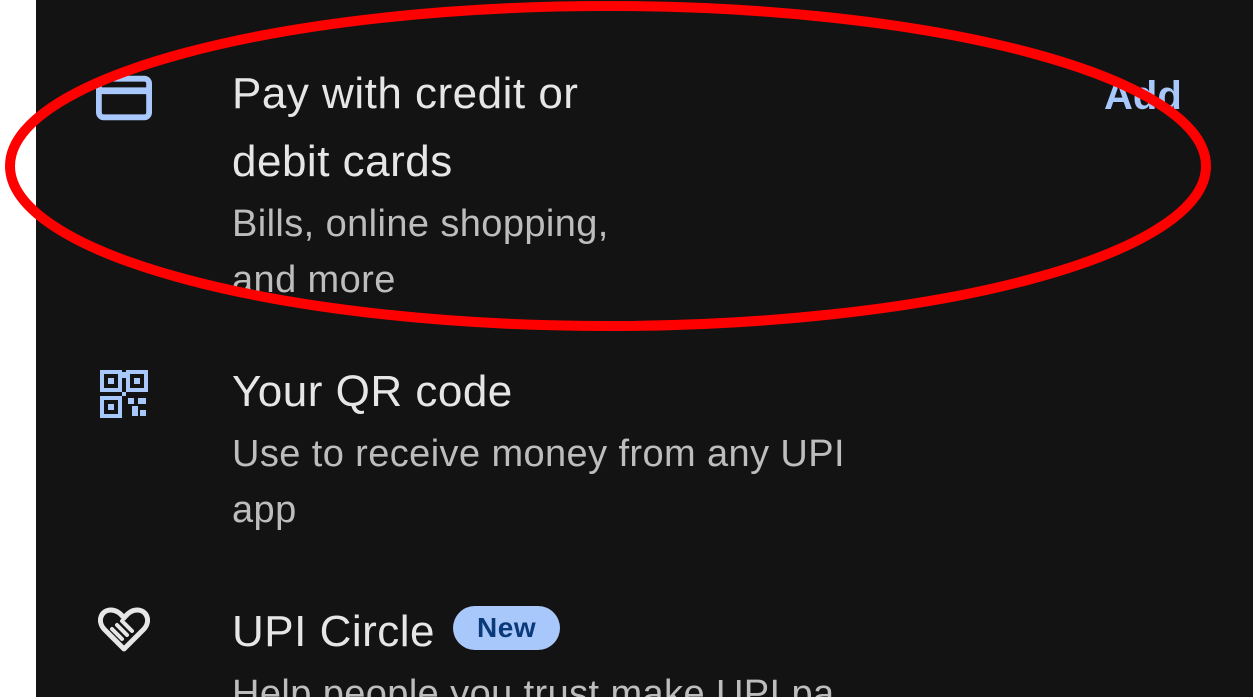 The image size is (1253, 697). Describe the element at coordinates (342, 161) in the screenshot. I see `cards-title-line2: debit cards` at that location.